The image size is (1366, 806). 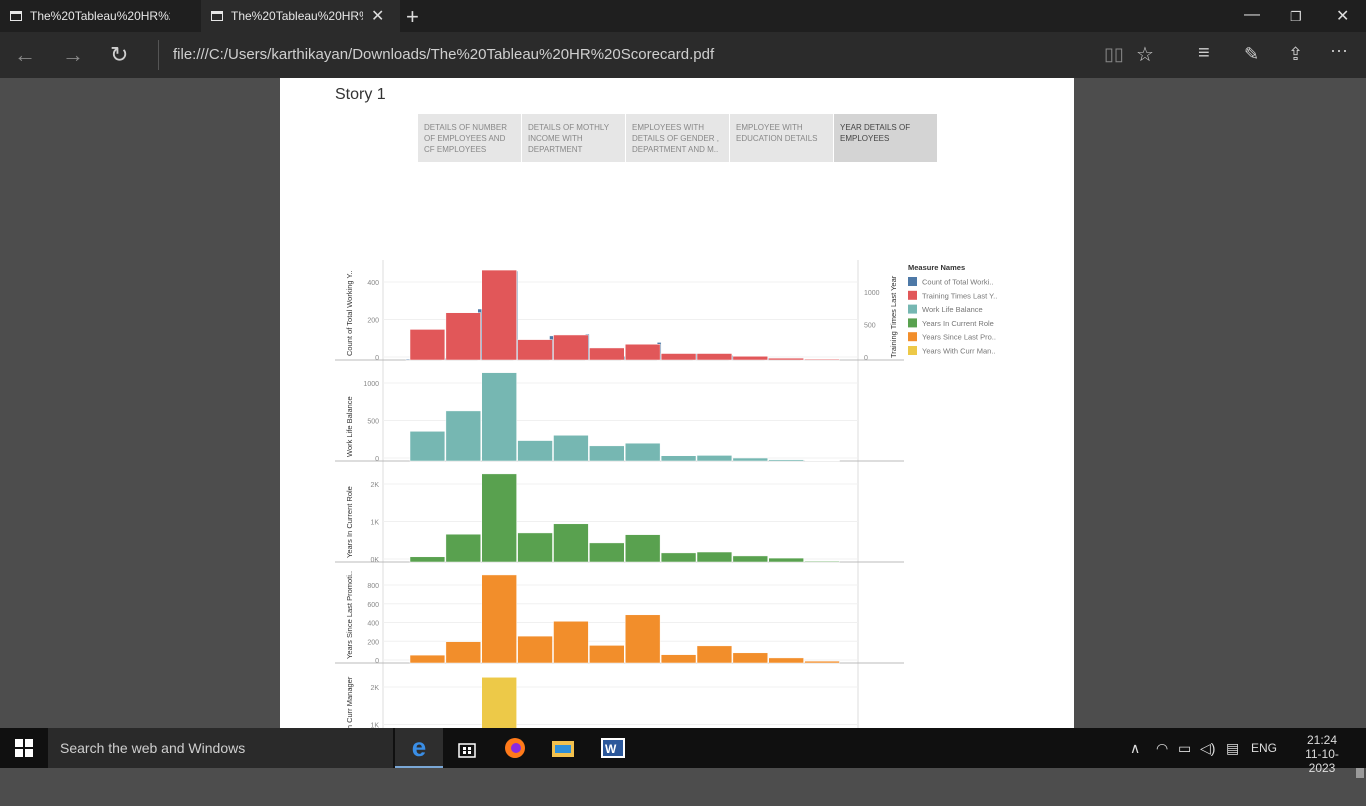 I want to click on legend-label: Training Times Last Y.., so click(x=959, y=295).